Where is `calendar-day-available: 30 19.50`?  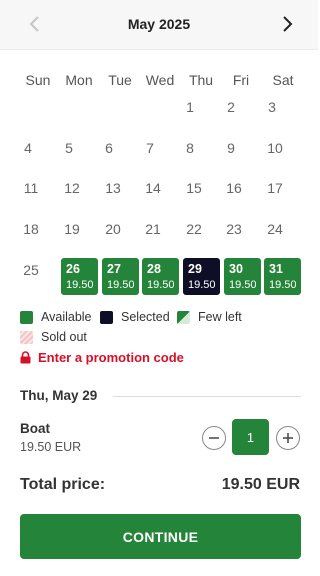 calendar-day-available: 30 19.50 is located at coordinates (242, 276).